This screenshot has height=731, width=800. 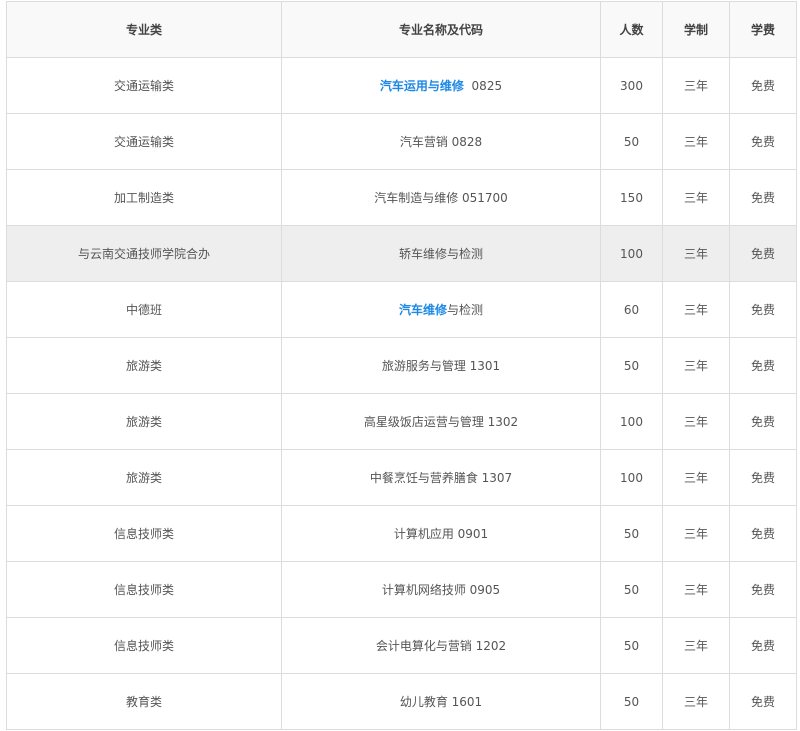 What do you see at coordinates (441, 477) in the screenshot?
I see `cell-major: 中餐烹饪与营养膳食 1307` at bounding box center [441, 477].